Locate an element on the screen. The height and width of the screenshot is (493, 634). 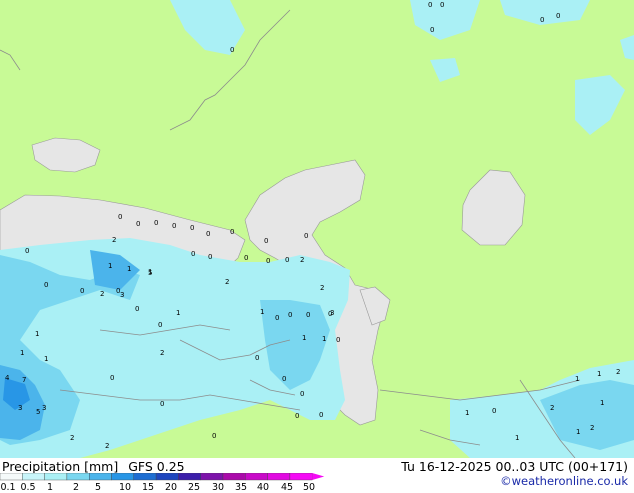
colorbar is located at coordinates (162, 477).